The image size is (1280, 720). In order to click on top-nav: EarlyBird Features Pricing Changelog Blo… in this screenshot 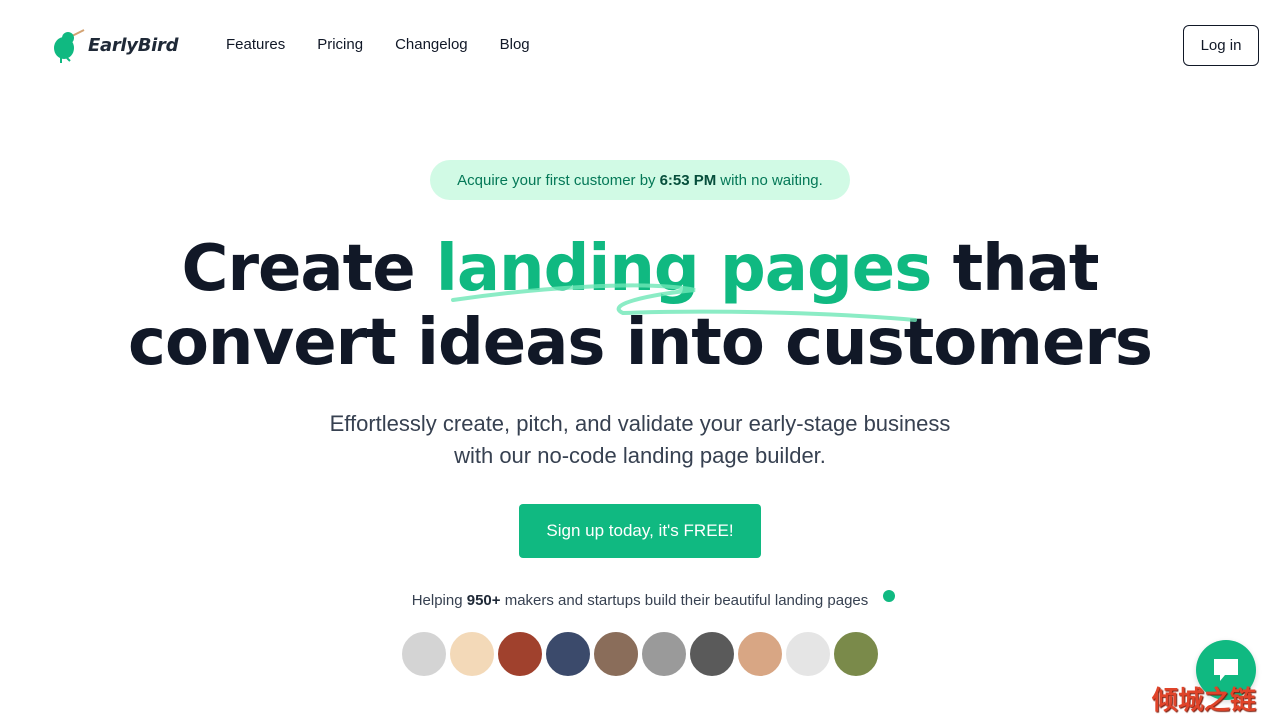, I will do `click(640, 45)`.